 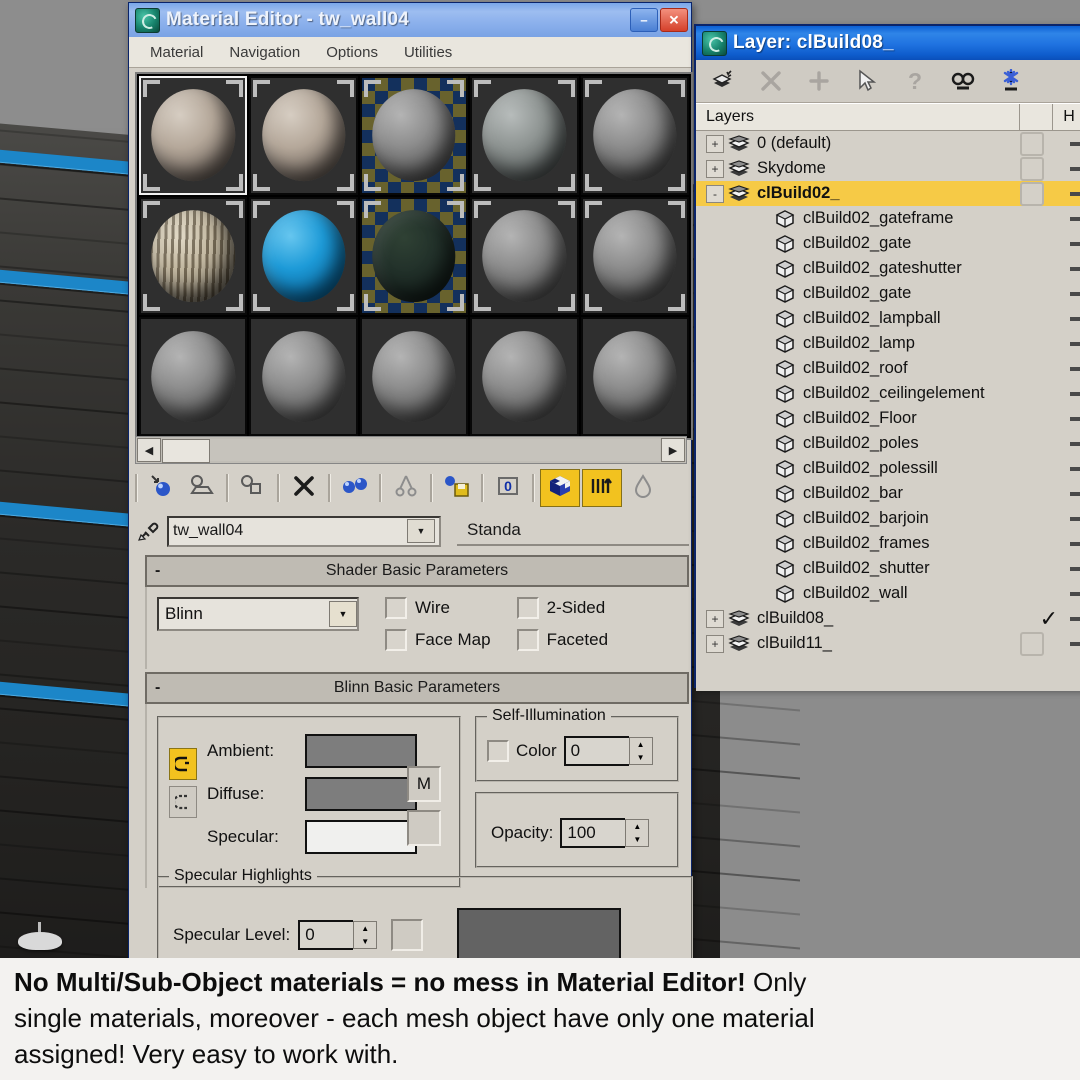 What do you see at coordinates (361, 794) in the screenshot?
I see `diffuse-color-swatch` at bounding box center [361, 794].